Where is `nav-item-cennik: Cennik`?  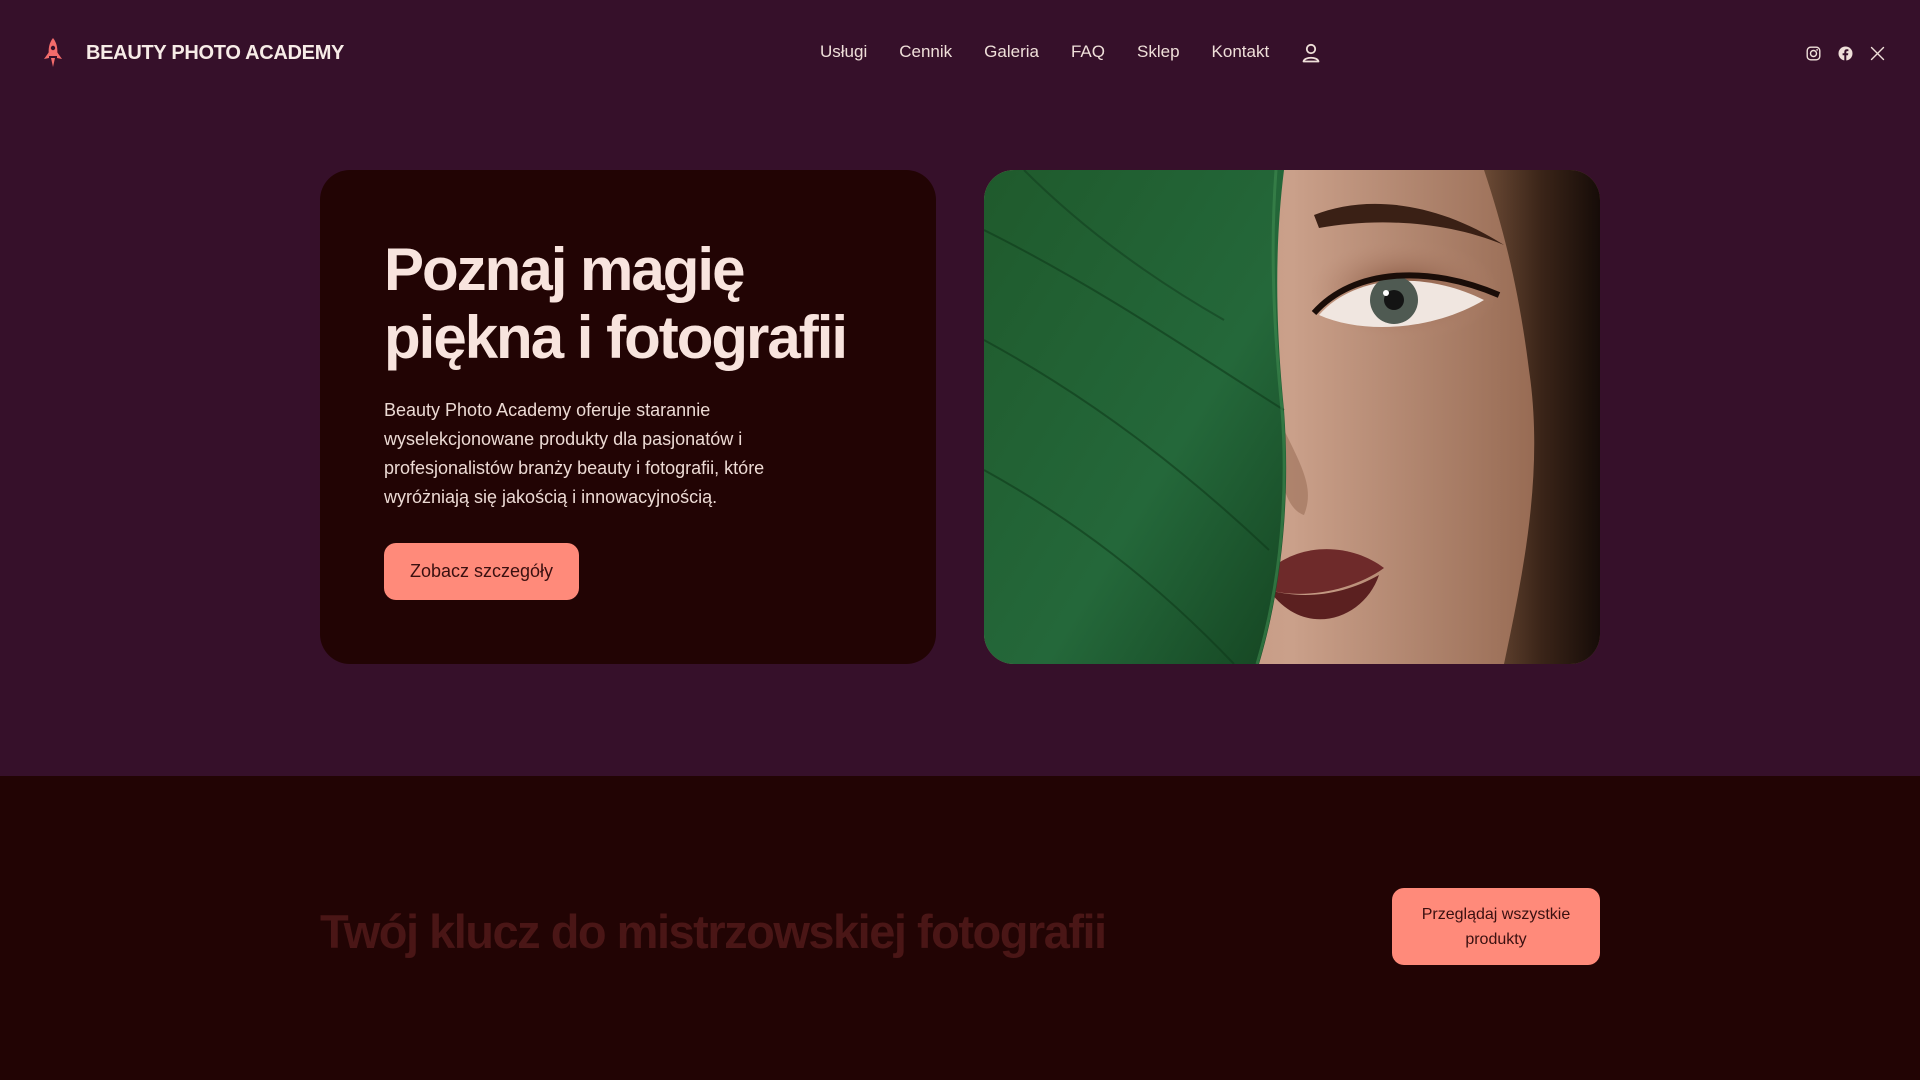 nav-item-cennik: Cennik is located at coordinates (925, 52).